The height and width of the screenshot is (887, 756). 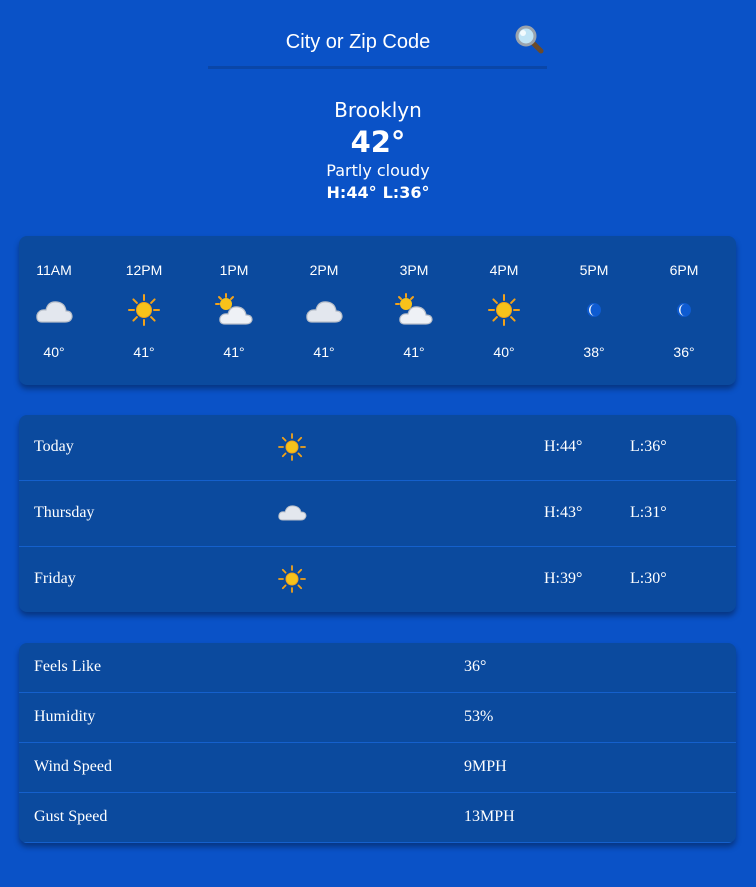 I want to click on hour-temp: 38°, so click(x=594, y=352).